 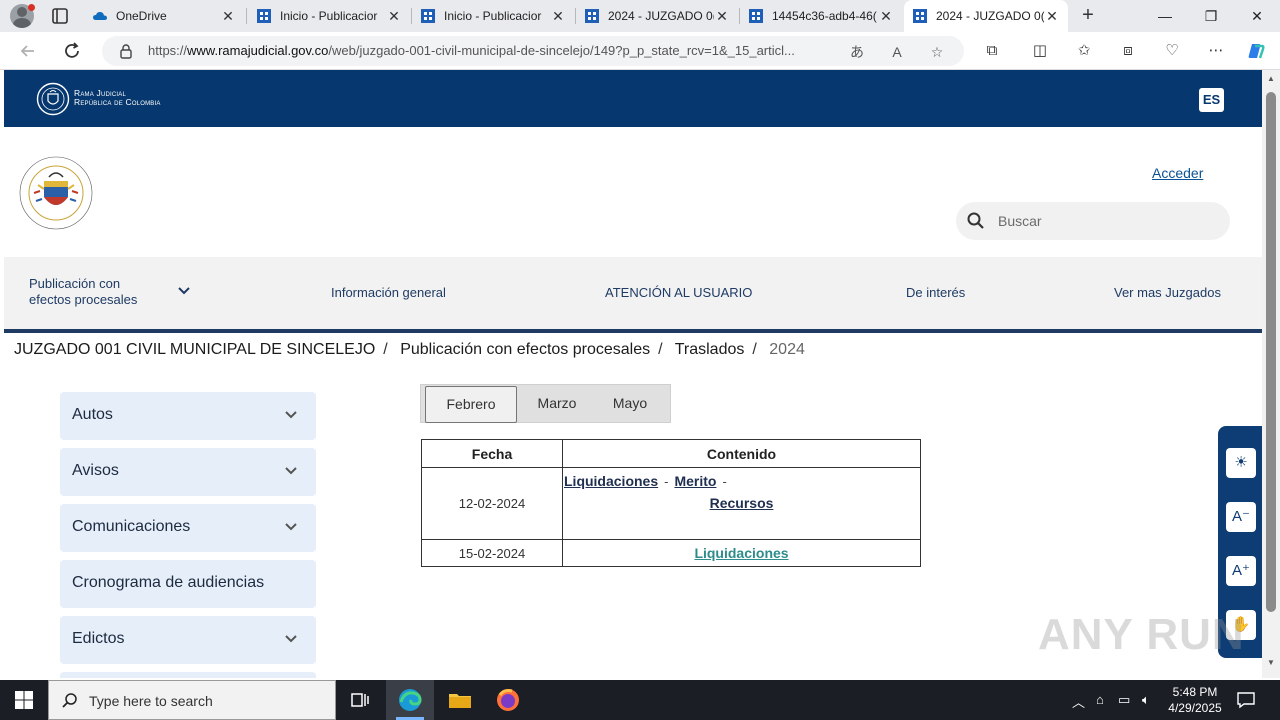 What do you see at coordinates (188, 472) in the screenshot?
I see `sidebar-item-avisos: Avisos` at bounding box center [188, 472].